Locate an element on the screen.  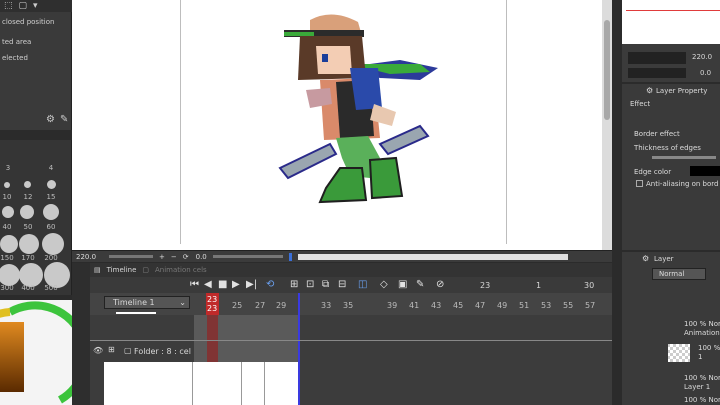
layer-name-3: Layer 1 is located at coordinates (697, 387).